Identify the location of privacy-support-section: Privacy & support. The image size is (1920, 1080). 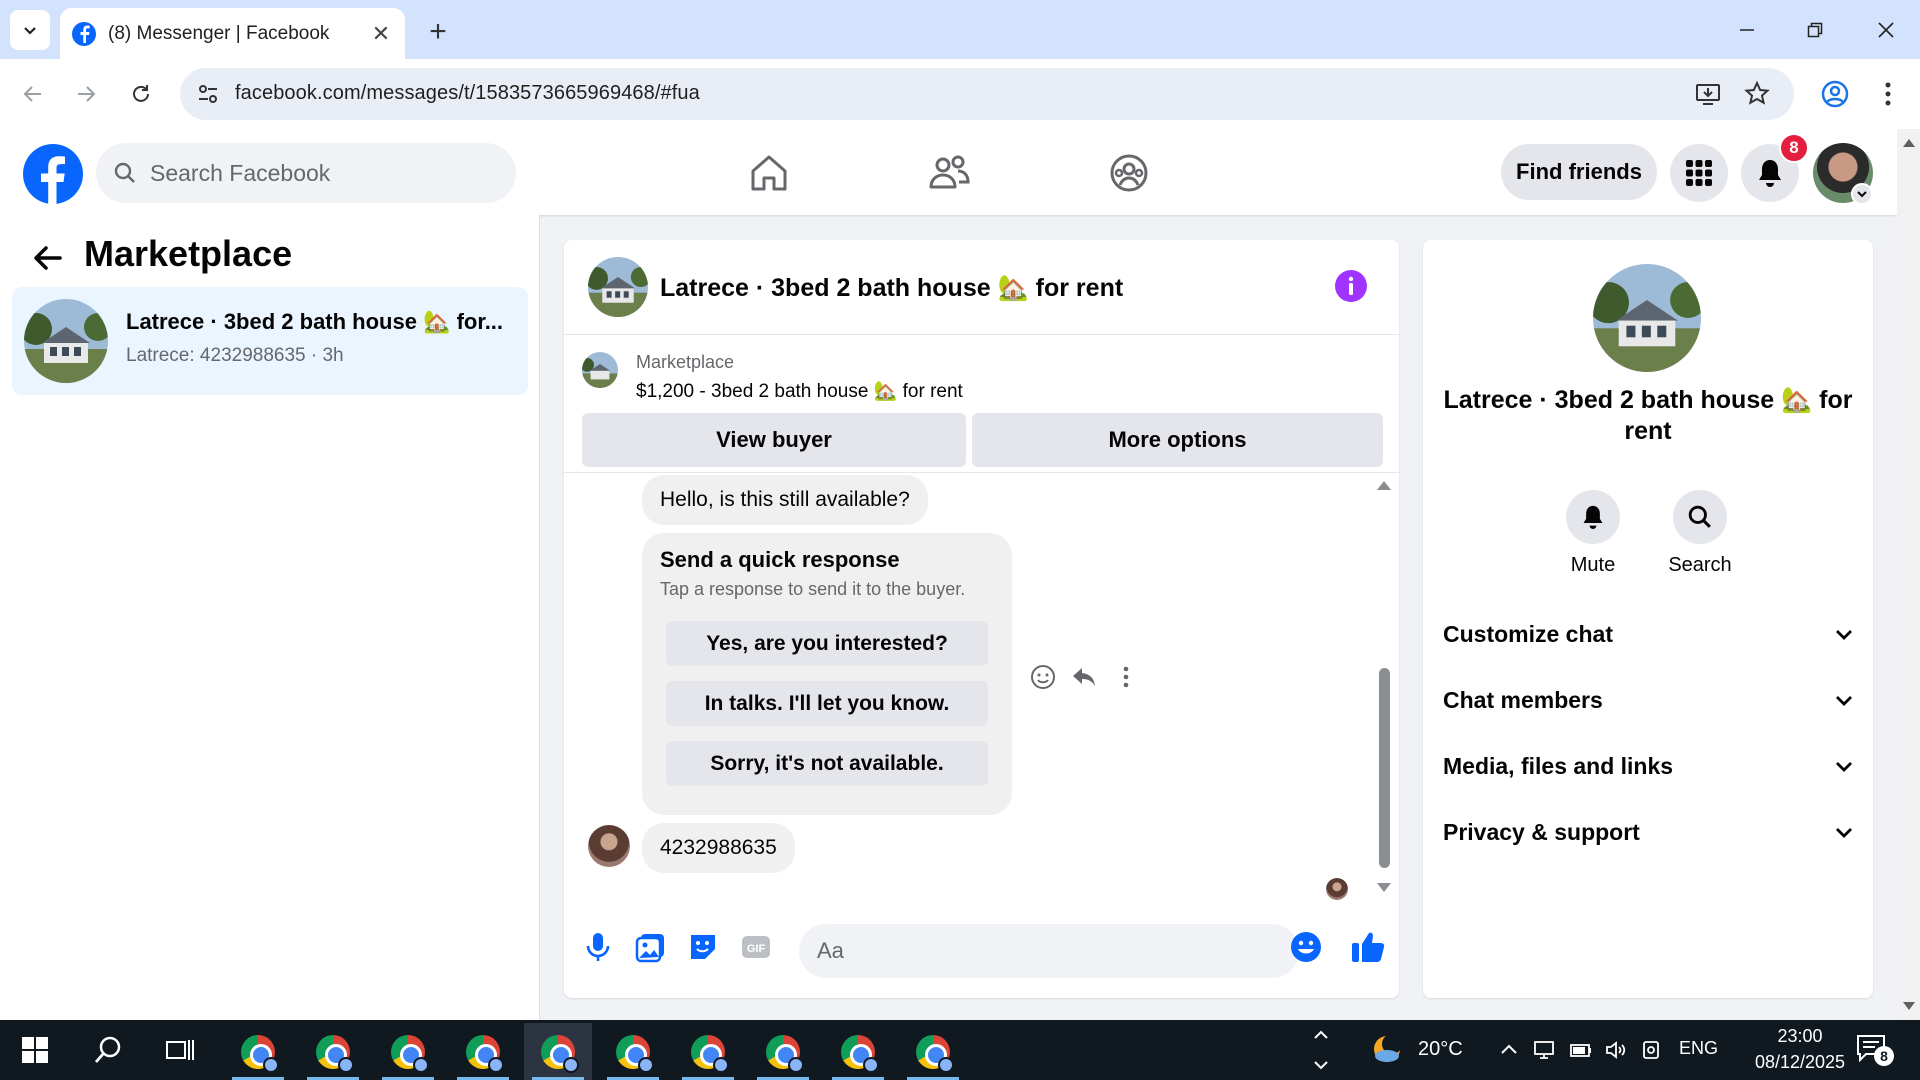
(1648, 832).